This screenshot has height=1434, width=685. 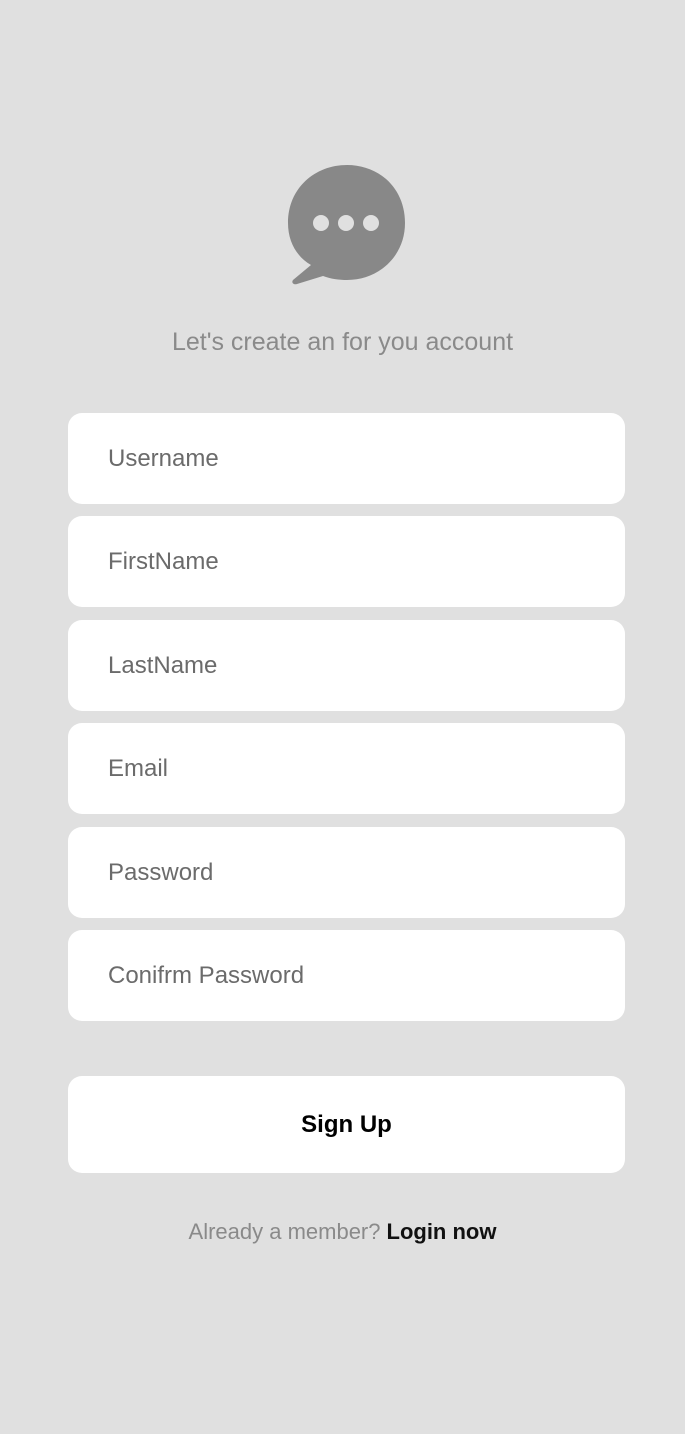 I want to click on confirm-password-field-container, so click(x=346, y=975).